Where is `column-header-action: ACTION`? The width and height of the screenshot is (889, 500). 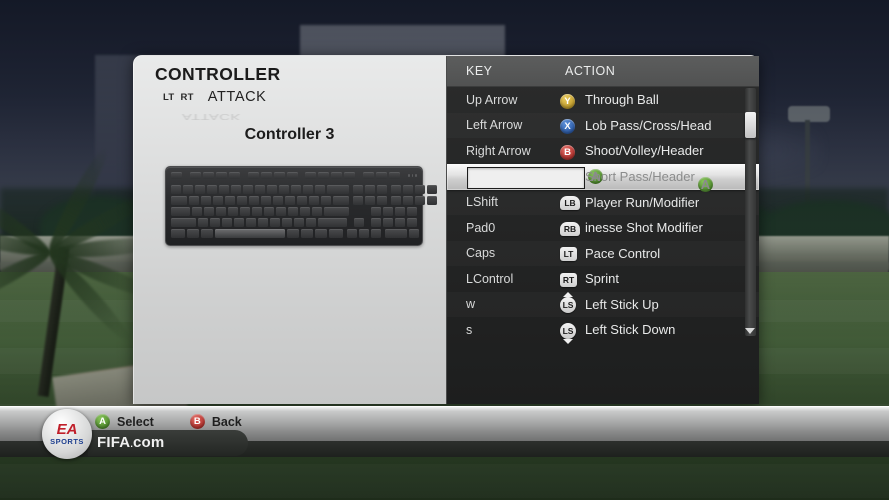
column-header-action: ACTION is located at coordinates (590, 71).